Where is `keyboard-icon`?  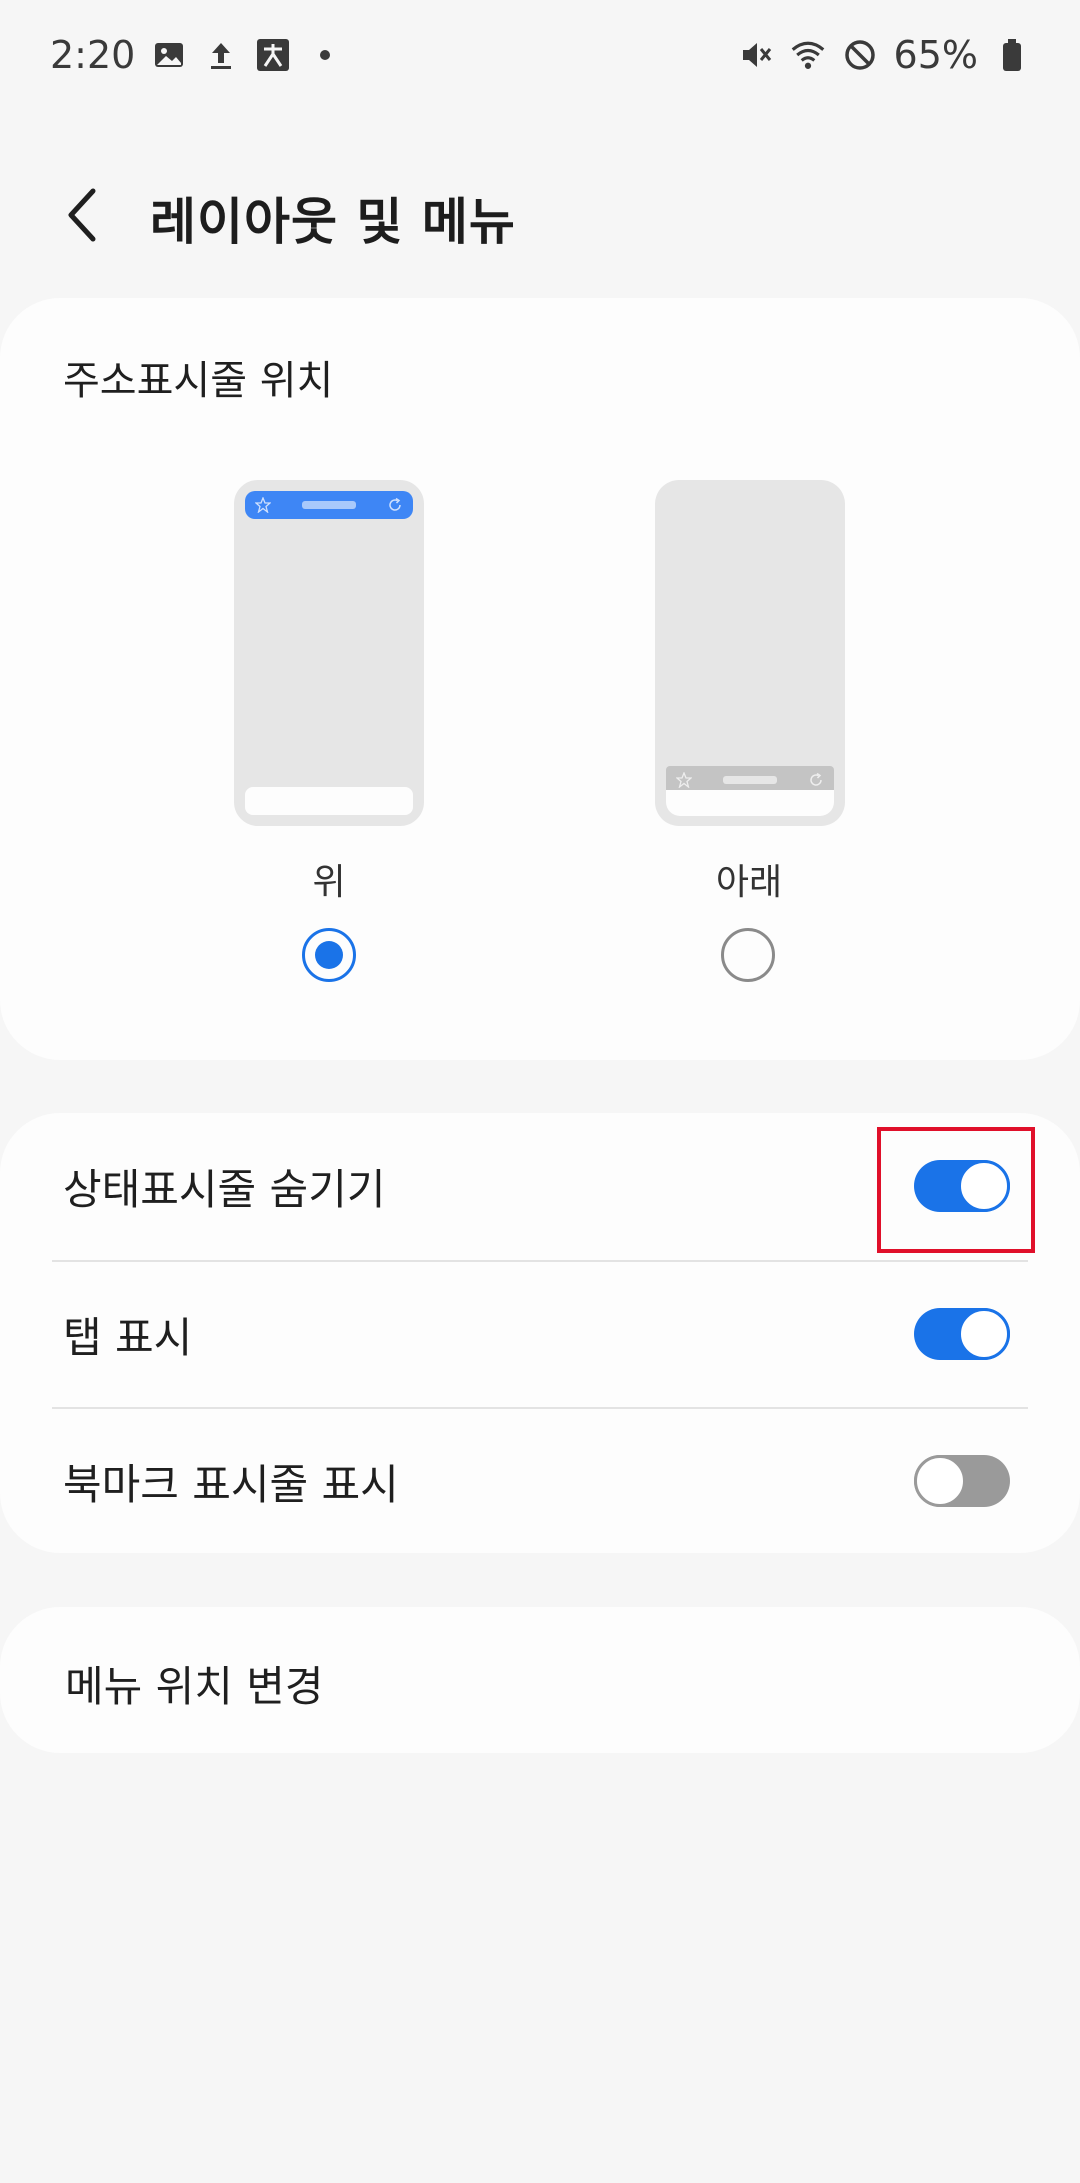
keyboard-icon is located at coordinates (273, 55).